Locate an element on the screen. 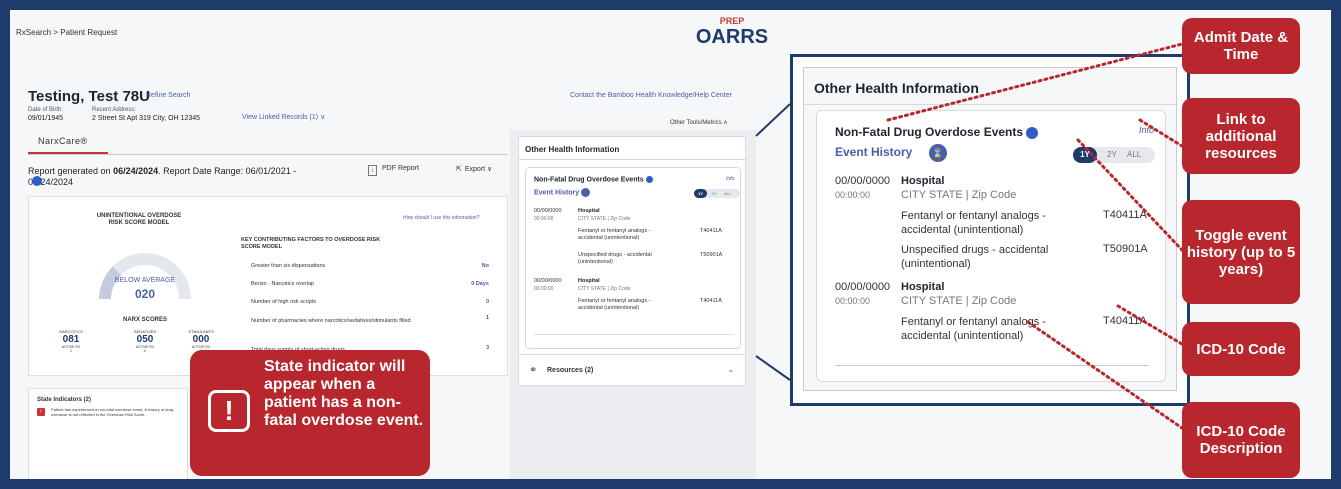 The width and height of the screenshot is (1341, 489). zoom-connector-bottom is located at coordinates (773, 368).